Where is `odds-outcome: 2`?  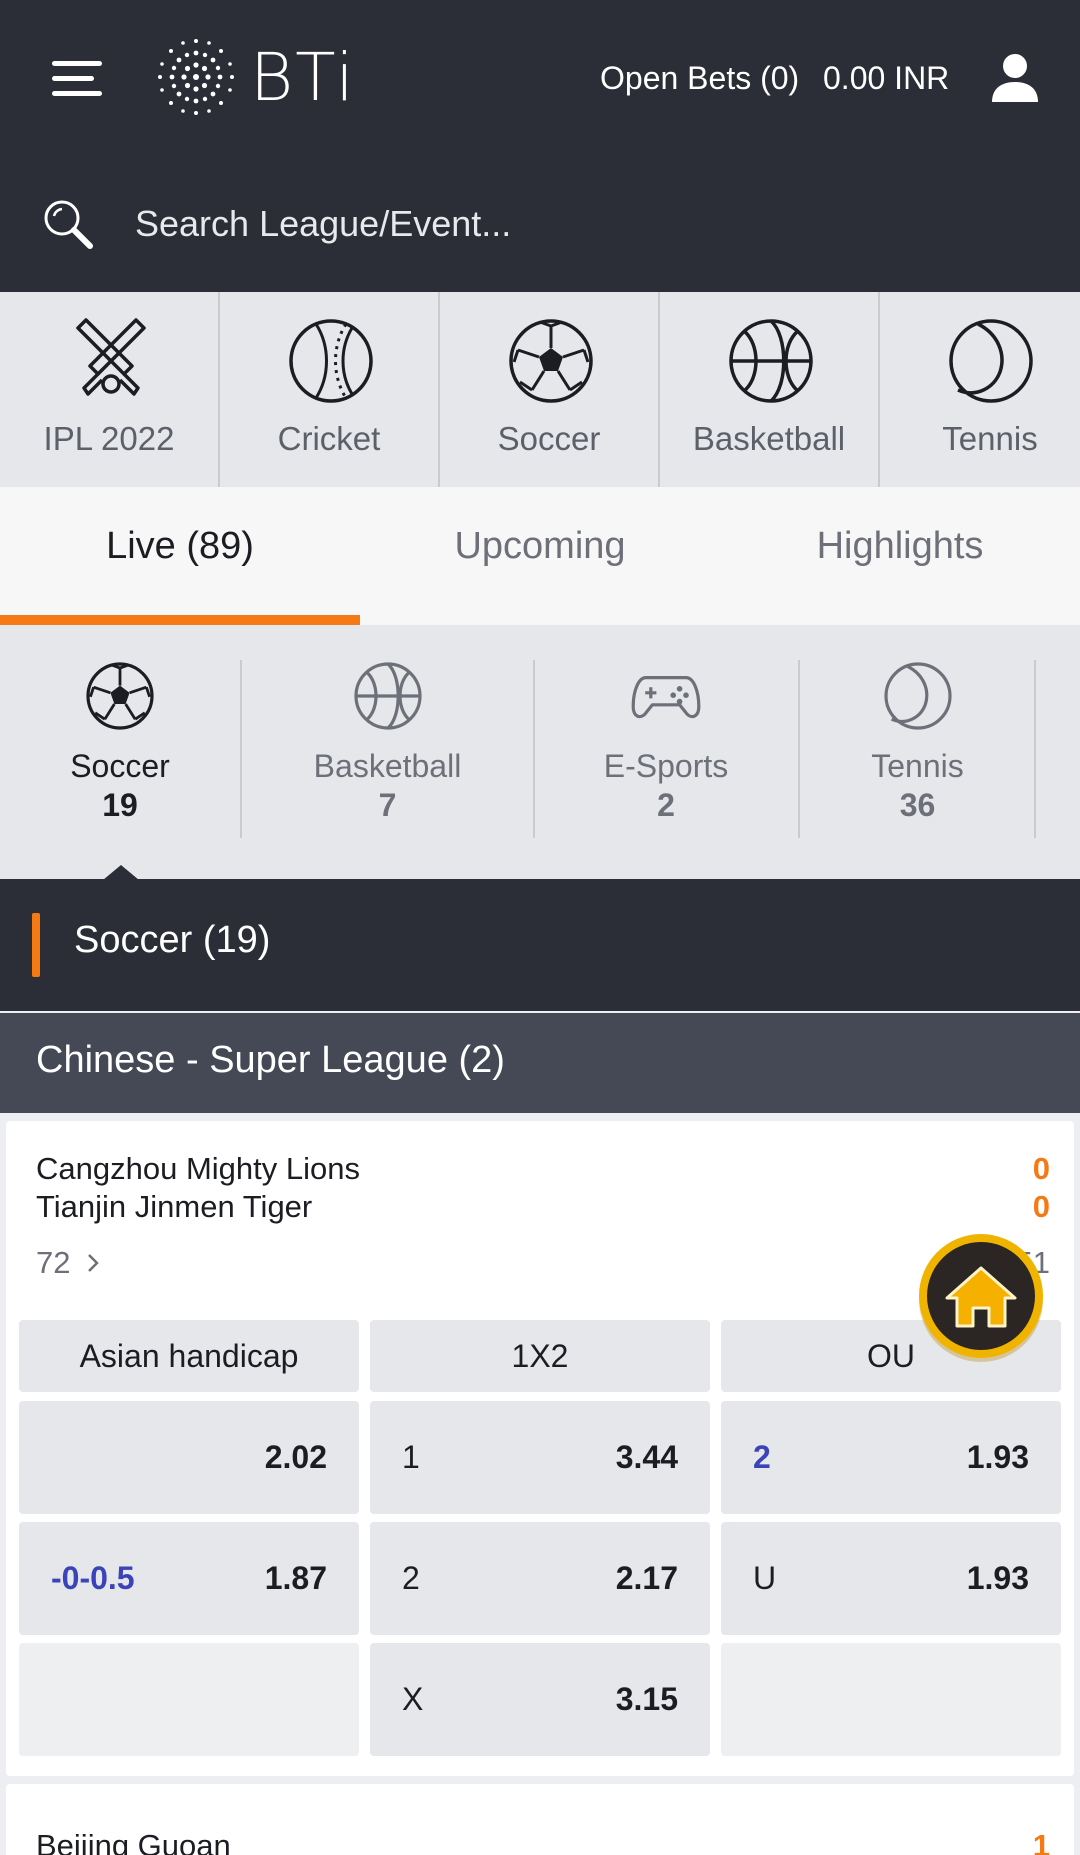 odds-outcome: 2 is located at coordinates (411, 1578).